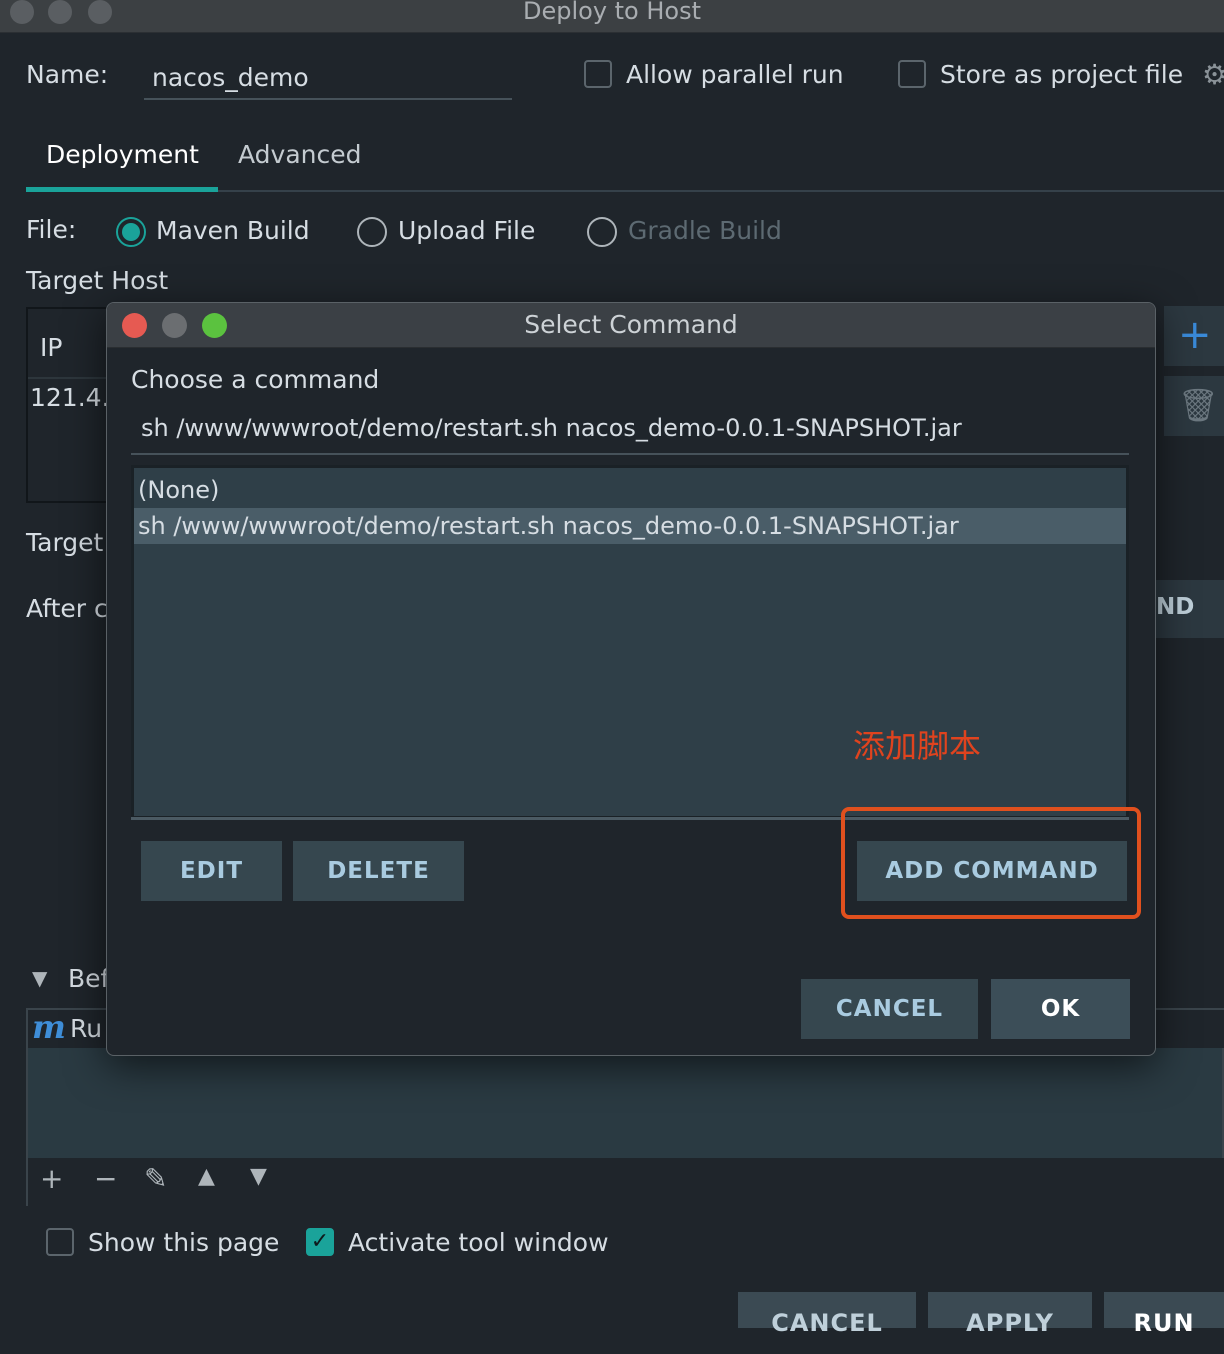 This screenshot has height=1354, width=1224. I want to click on table-header-divider, so click(73, 378).